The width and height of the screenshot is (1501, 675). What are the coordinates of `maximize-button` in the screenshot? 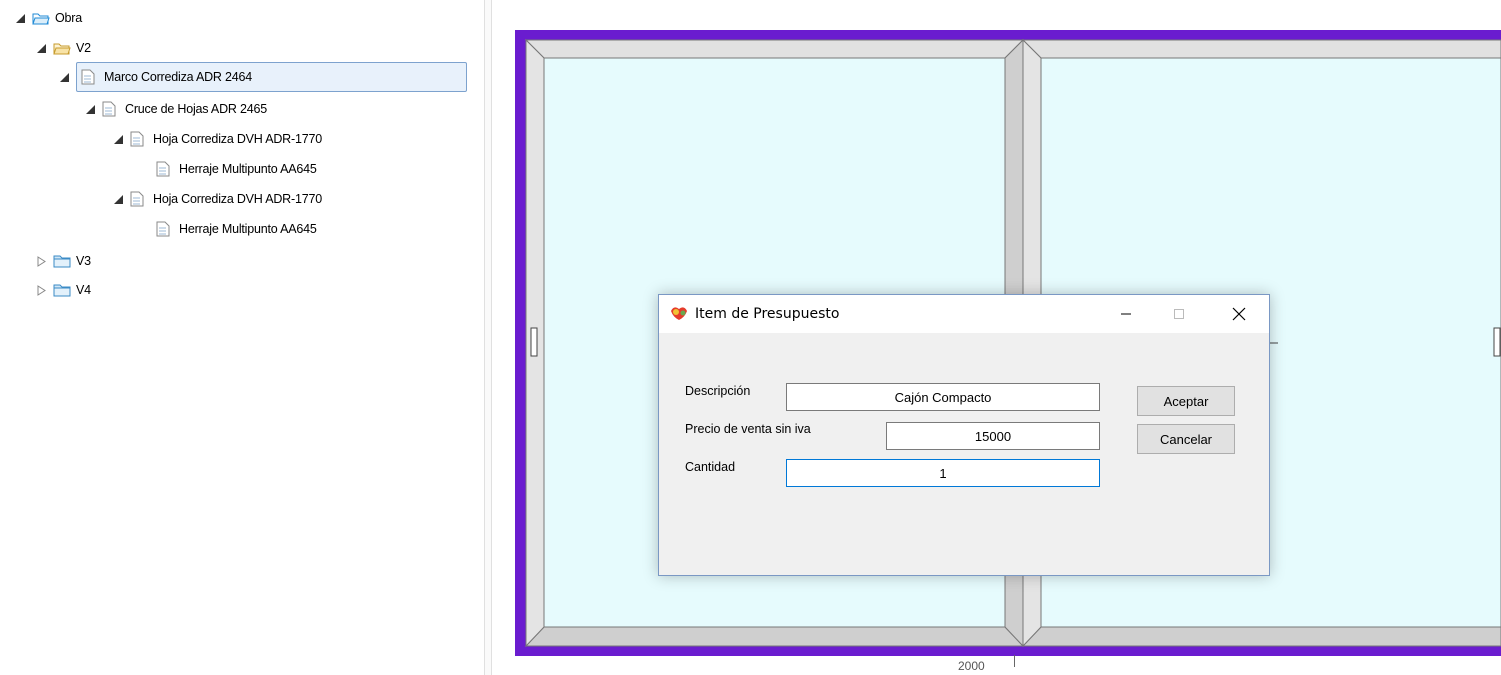 It's located at (1179, 314).